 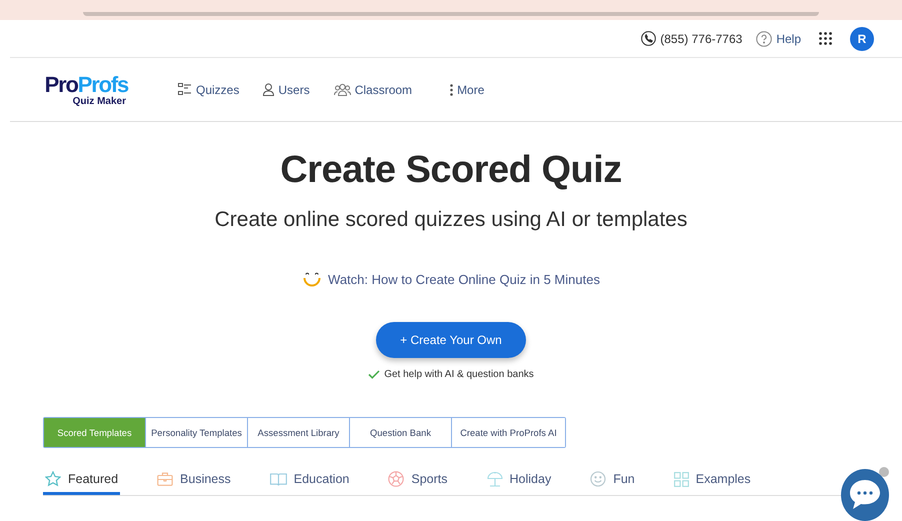 What do you see at coordinates (464, 279) in the screenshot?
I see `watch-video-link: Watch: How to Create Online Quiz in 5 Minutes` at bounding box center [464, 279].